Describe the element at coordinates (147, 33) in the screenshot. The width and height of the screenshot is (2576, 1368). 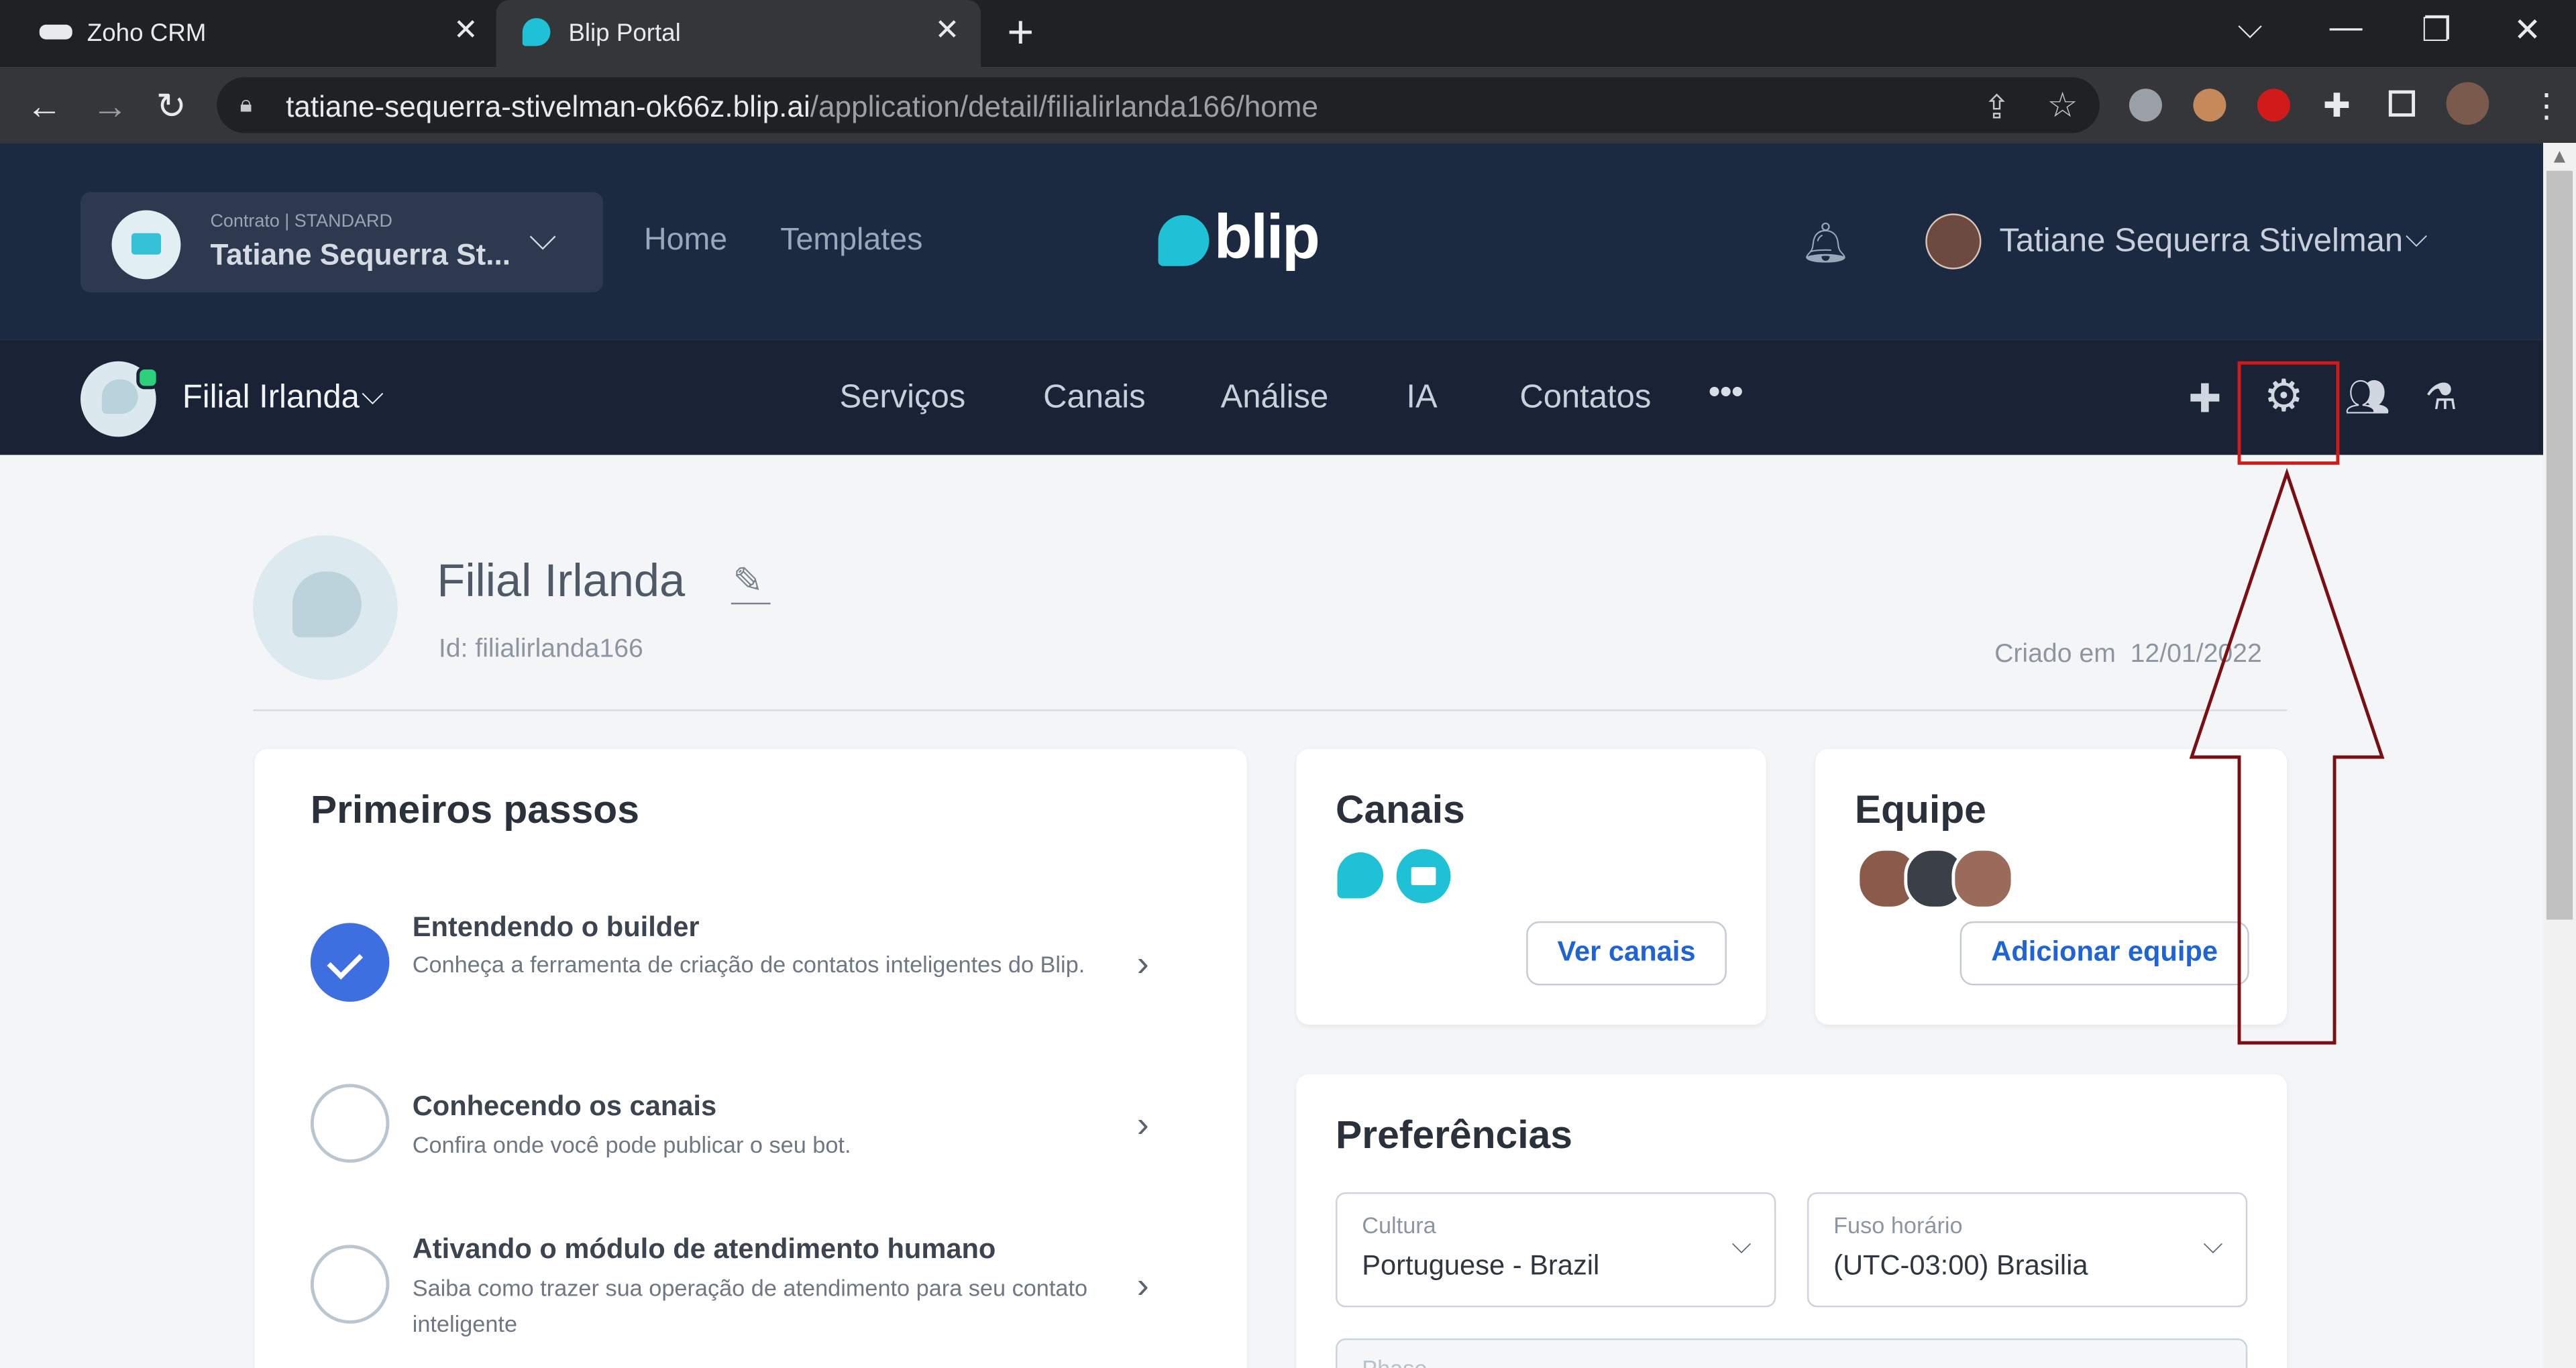
I see `tab-title: Zoho CRM` at that location.